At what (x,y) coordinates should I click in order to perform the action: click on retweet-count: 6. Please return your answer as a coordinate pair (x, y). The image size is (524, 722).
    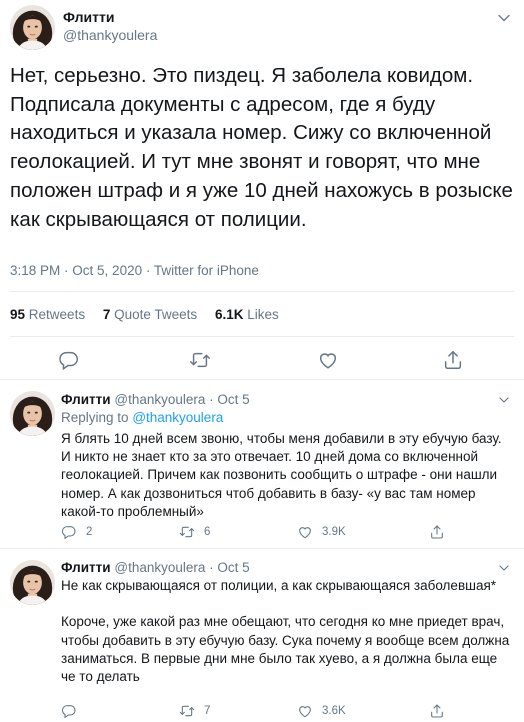
    Looking at the image, I should click on (207, 532).